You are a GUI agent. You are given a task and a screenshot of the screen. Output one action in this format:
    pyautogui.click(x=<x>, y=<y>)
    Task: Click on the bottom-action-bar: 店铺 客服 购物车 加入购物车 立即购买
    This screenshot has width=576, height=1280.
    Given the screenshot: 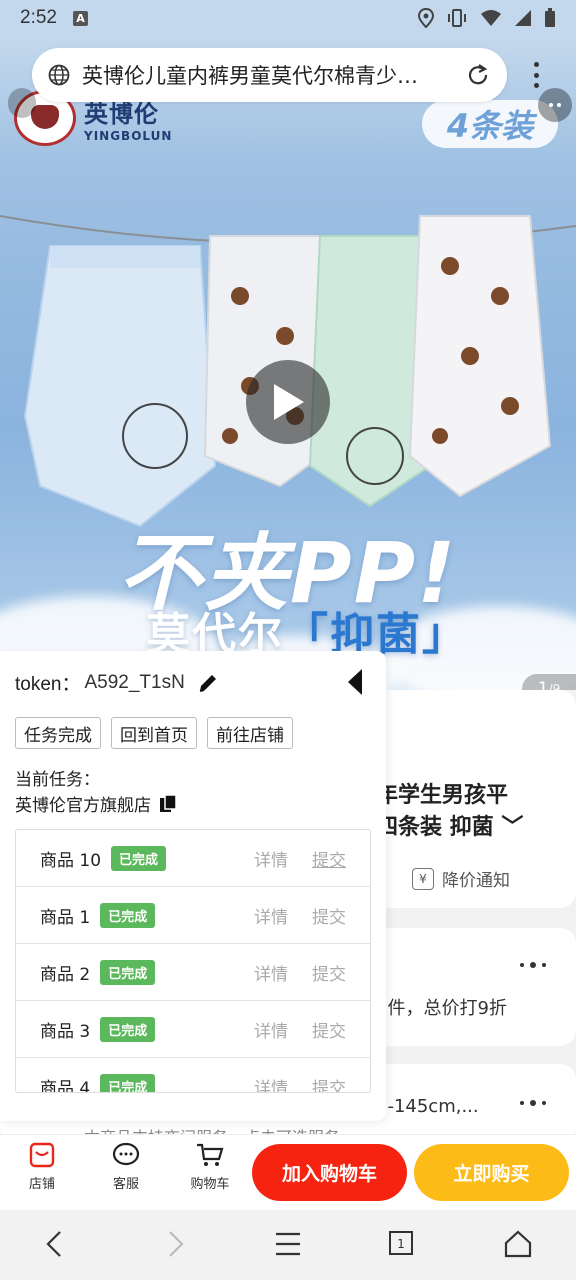 What is the action you would take?
    pyautogui.click(x=288, y=1172)
    